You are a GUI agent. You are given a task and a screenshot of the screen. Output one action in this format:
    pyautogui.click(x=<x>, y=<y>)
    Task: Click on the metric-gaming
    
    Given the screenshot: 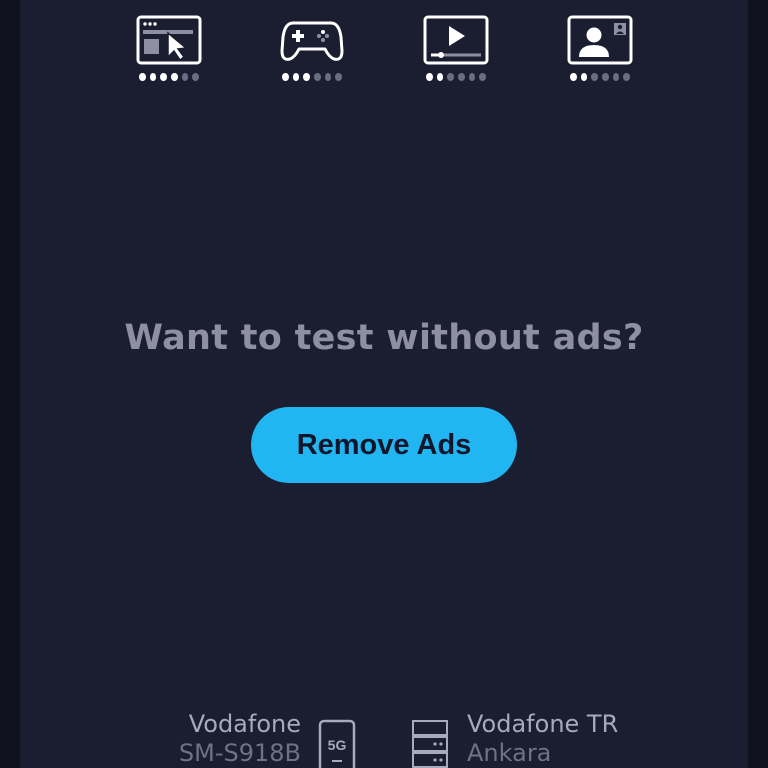 What is the action you would take?
    pyautogui.click(x=312, y=50)
    